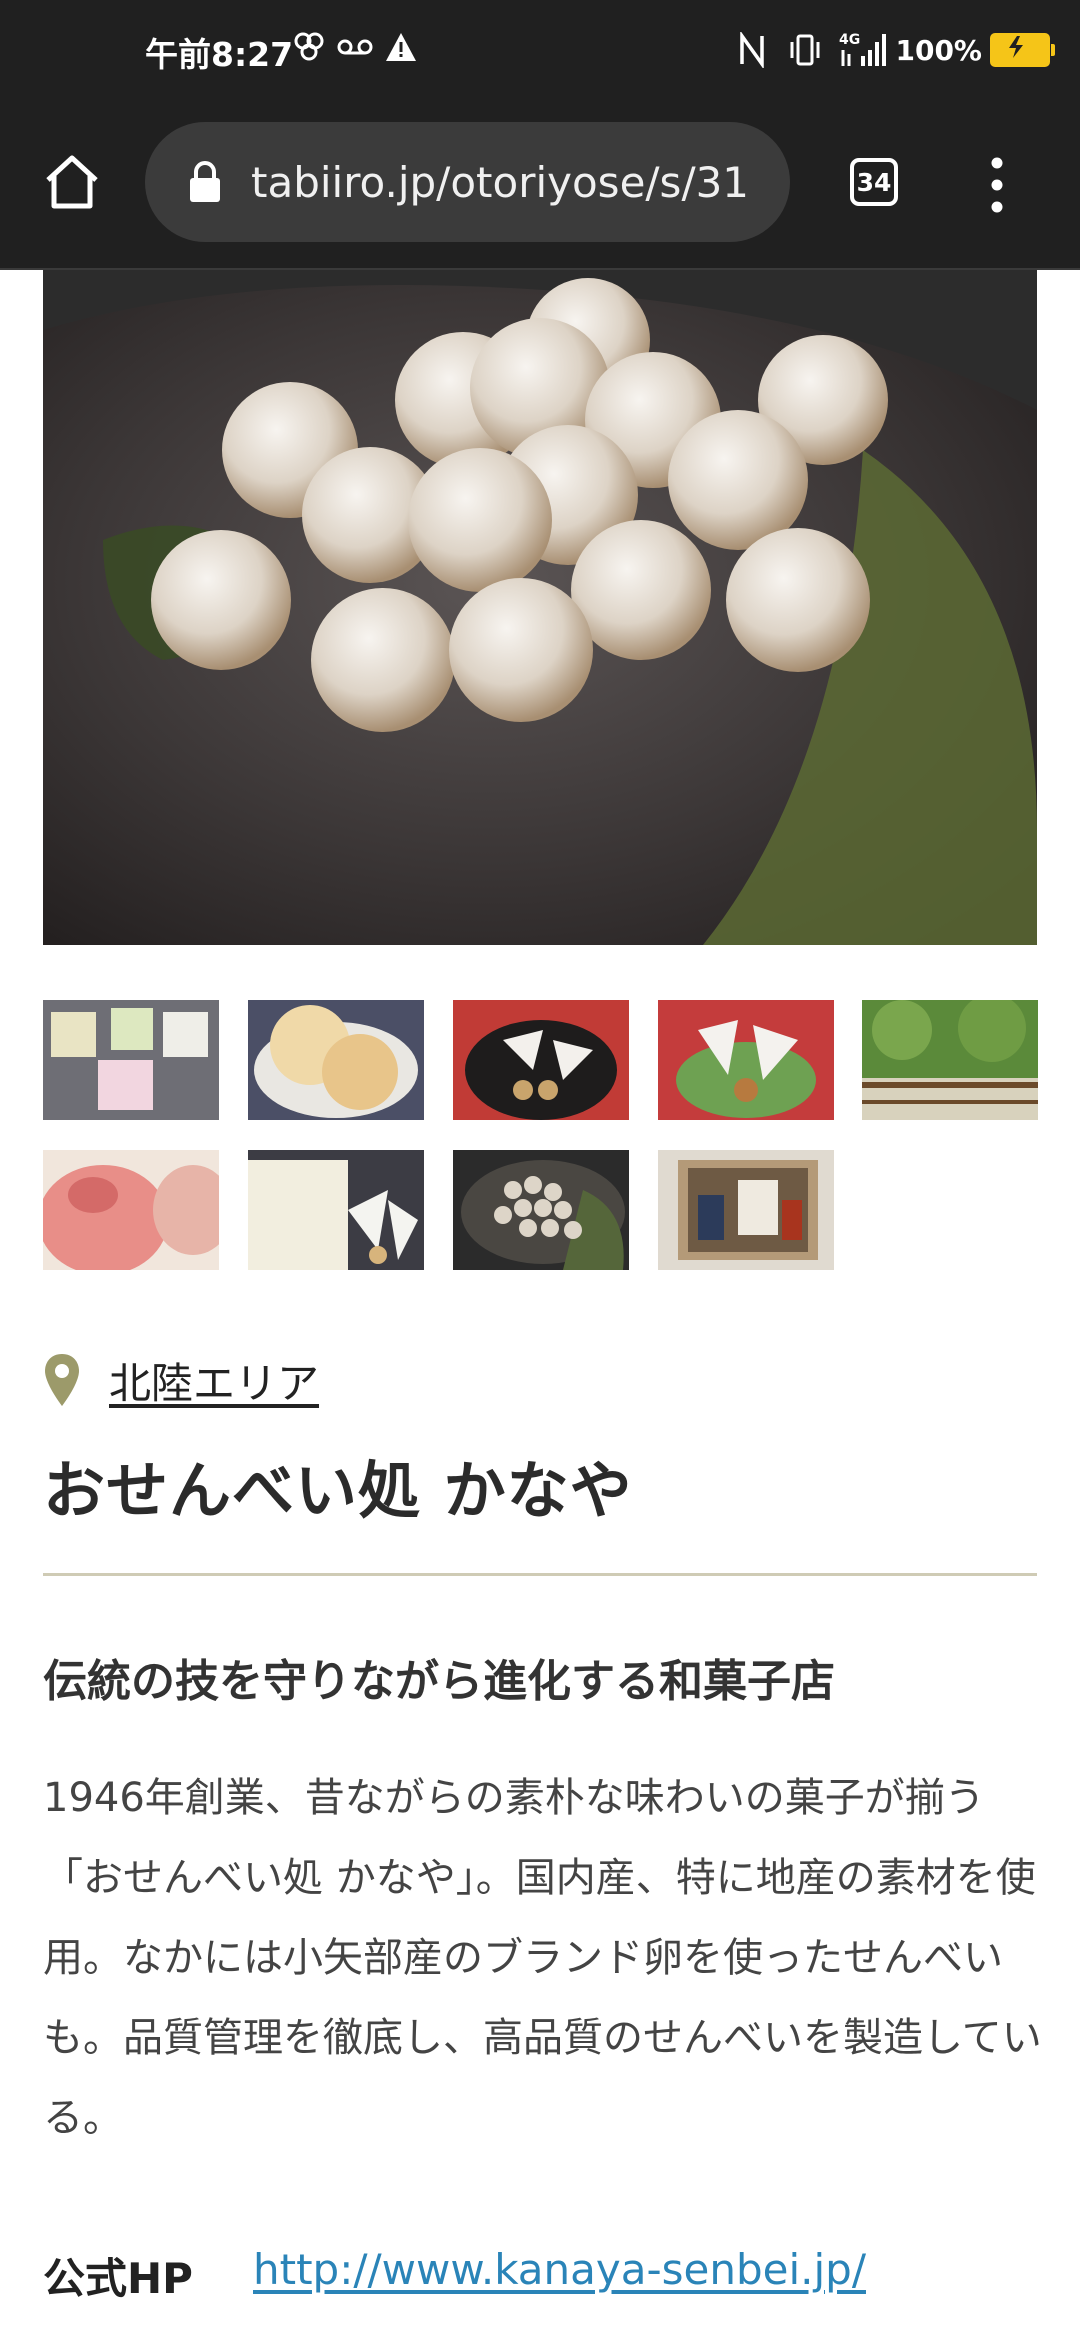  Describe the element at coordinates (205, 181) in the screenshot. I see `lock-icon` at that location.